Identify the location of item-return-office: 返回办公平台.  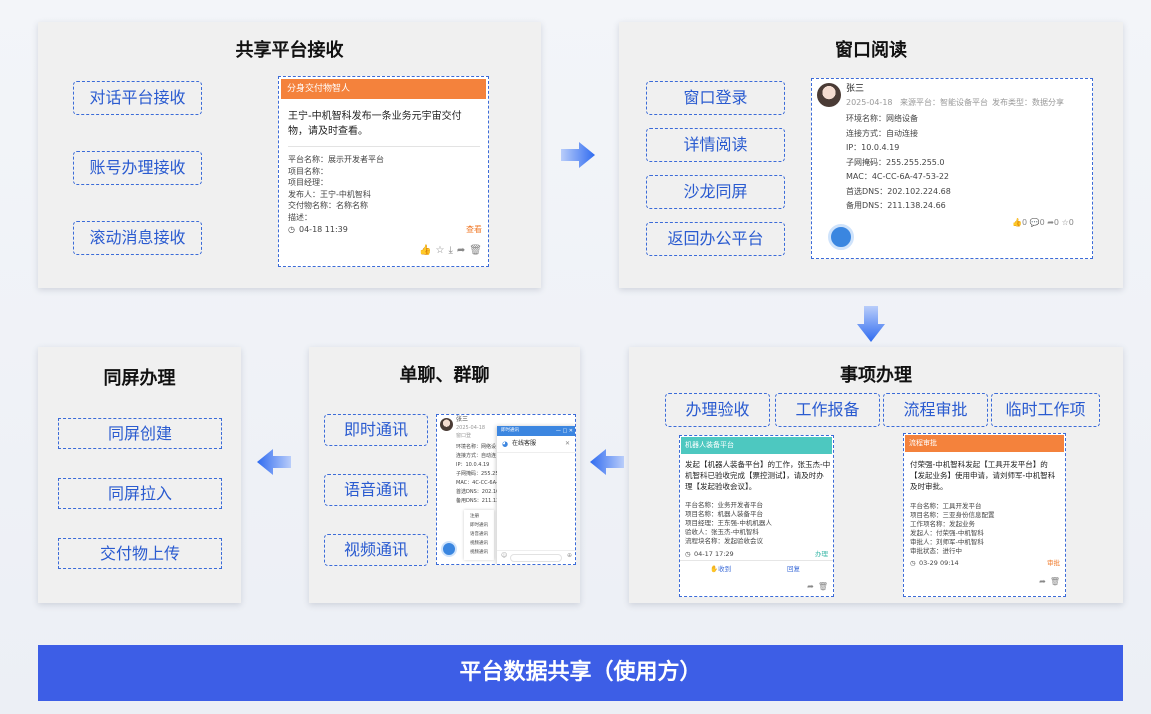
(715, 239).